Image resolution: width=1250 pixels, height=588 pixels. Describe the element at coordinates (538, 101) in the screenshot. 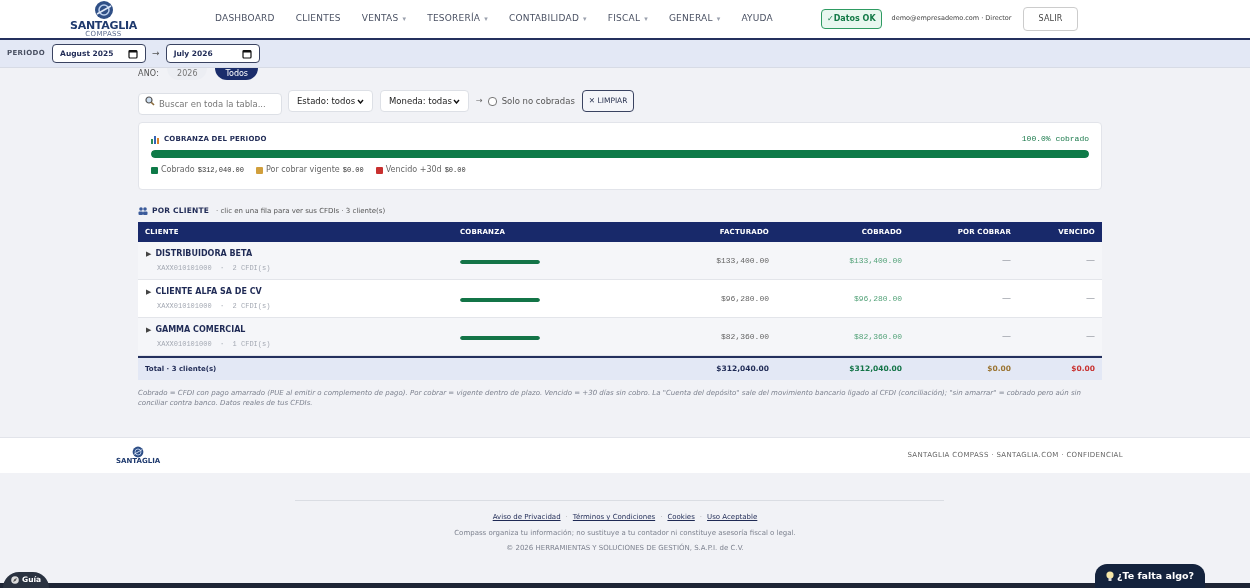

I see `checkbox-label: Solo no cobradas` at that location.